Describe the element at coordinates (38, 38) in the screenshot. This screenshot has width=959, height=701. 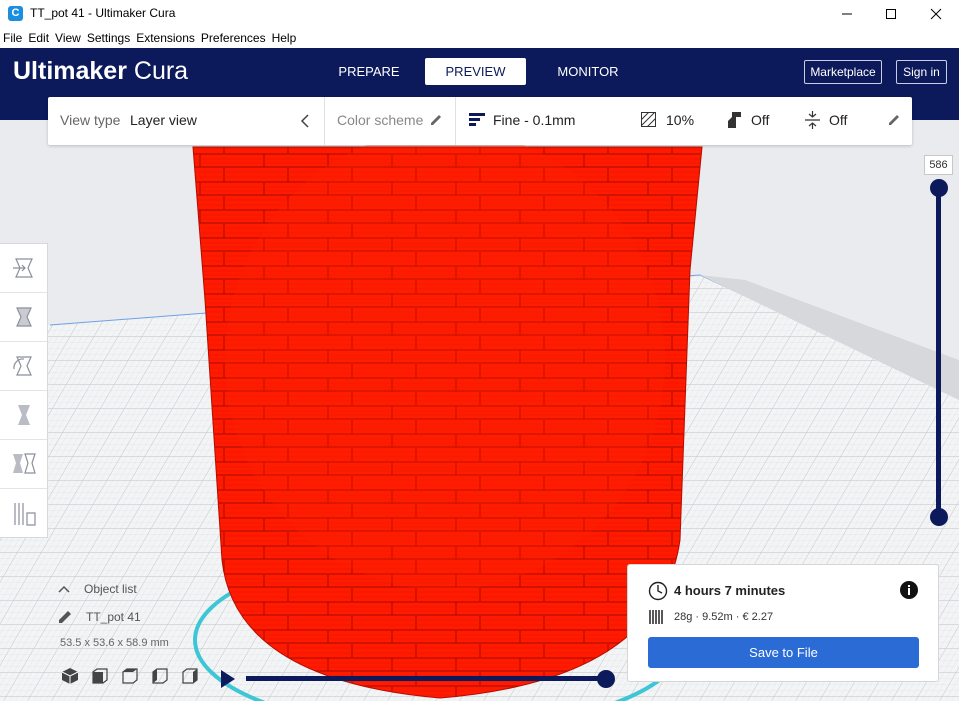
I see `menu-edit: Edit` at that location.